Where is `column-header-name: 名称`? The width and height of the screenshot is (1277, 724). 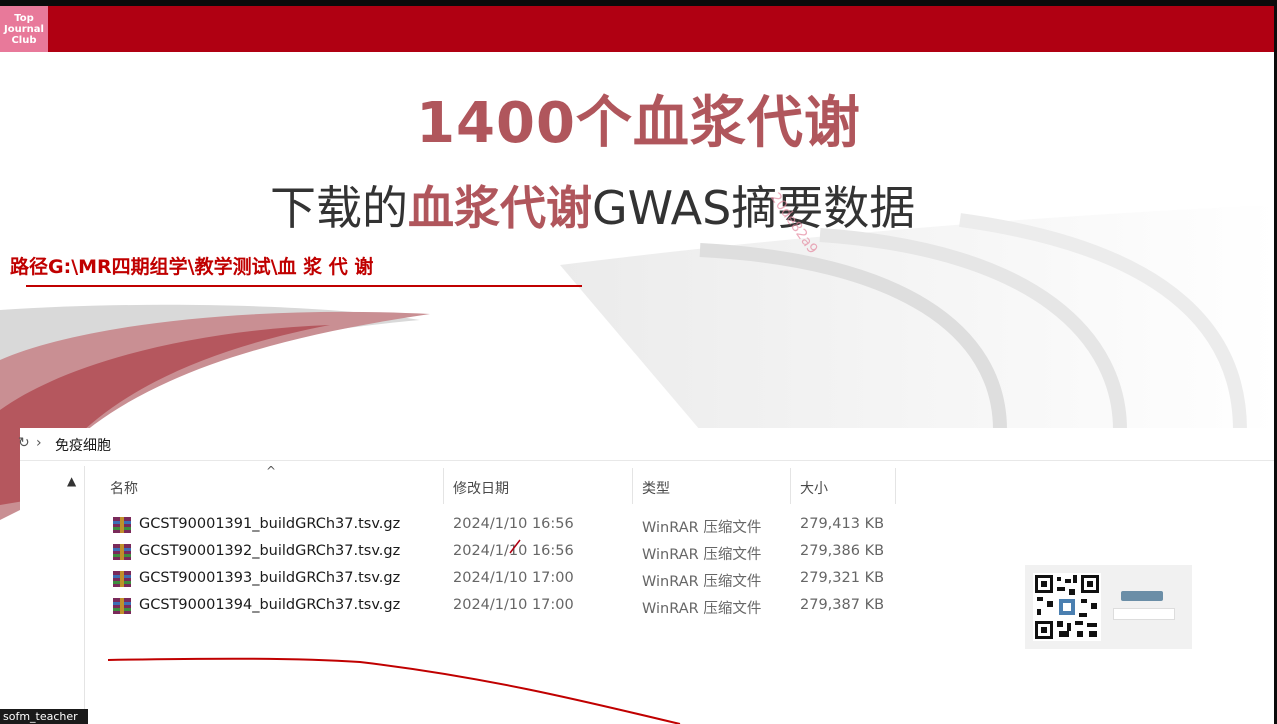 column-header-name: 名称 is located at coordinates (124, 488).